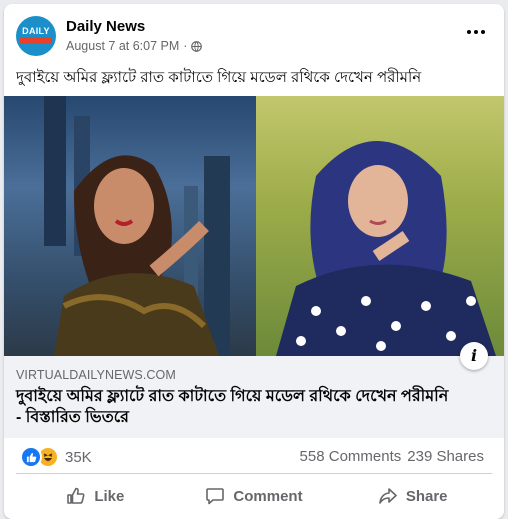  What do you see at coordinates (254, 473) in the screenshot?
I see `actions-divider` at bounding box center [254, 473].